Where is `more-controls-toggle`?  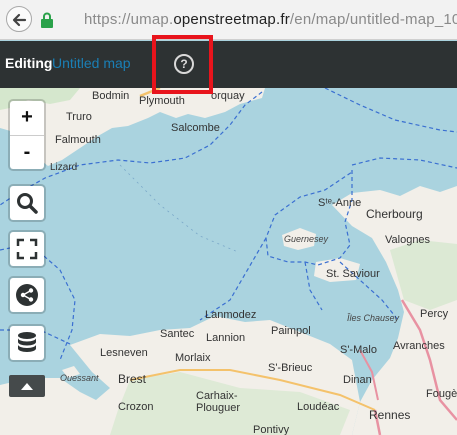 more-controls-toggle is located at coordinates (27, 386).